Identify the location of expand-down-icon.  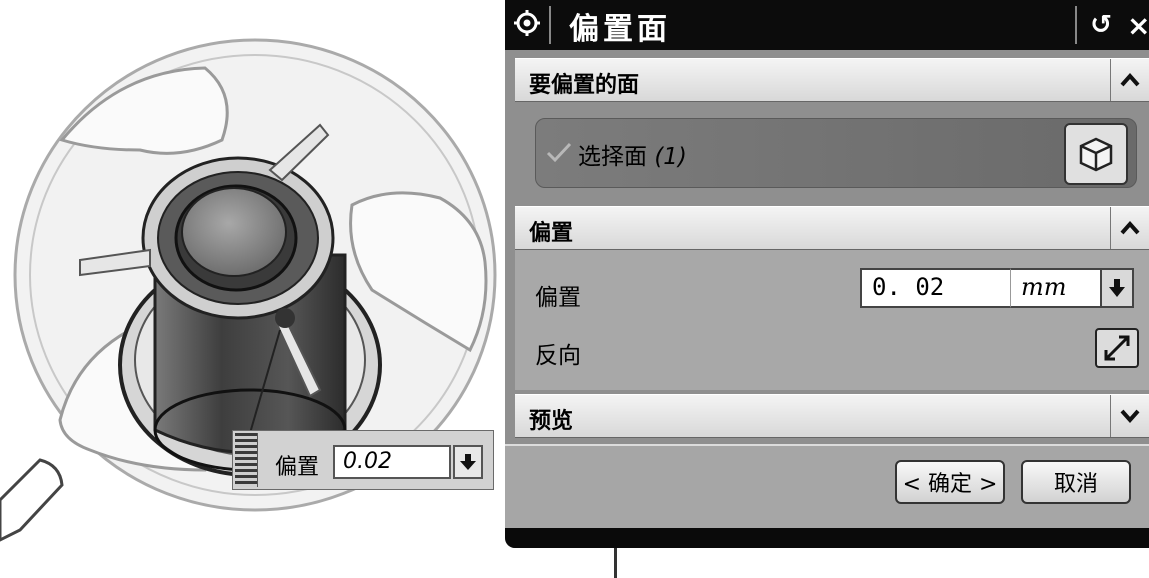
(1129, 416).